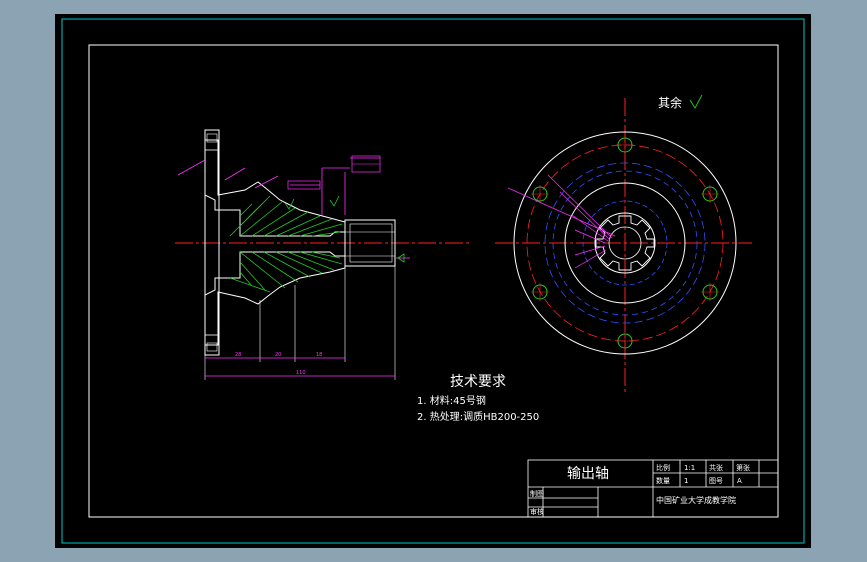 This screenshot has height=562, width=867. What do you see at coordinates (319, 355) in the screenshot?
I see `dim-text-3: 18` at bounding box center [319, 355].